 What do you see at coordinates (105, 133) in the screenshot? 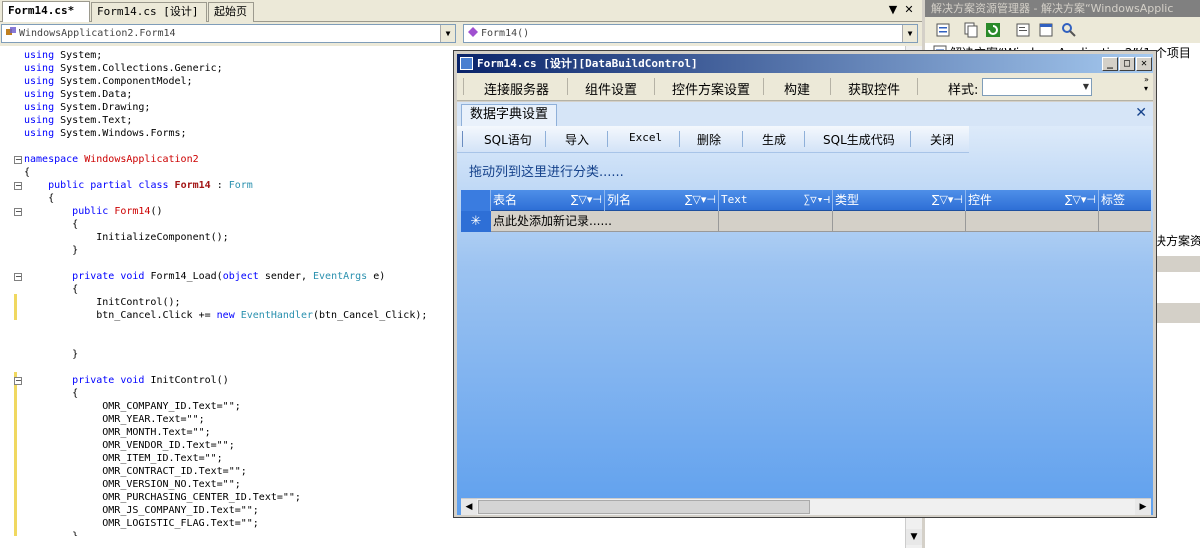
I see `code-line: using System.Windows.Forms;` at bounding box center [105, 133].